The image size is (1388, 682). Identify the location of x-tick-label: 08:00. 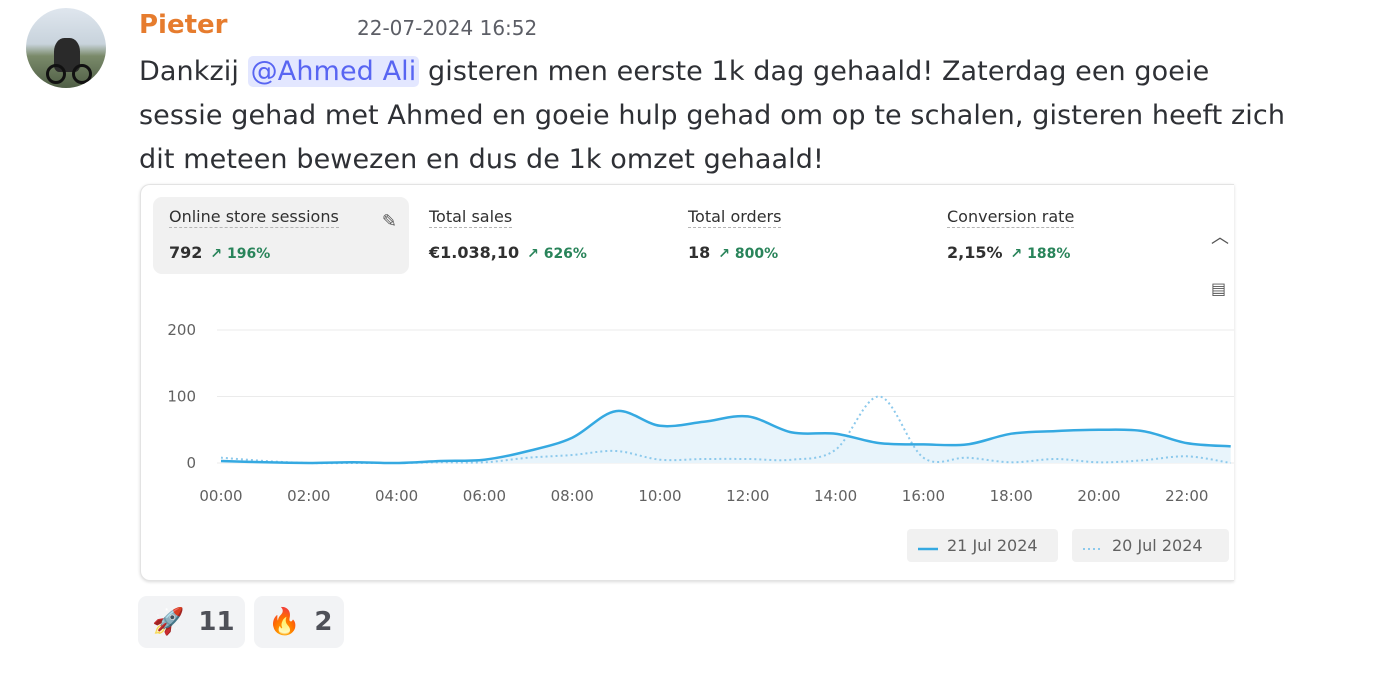
(572, 496).